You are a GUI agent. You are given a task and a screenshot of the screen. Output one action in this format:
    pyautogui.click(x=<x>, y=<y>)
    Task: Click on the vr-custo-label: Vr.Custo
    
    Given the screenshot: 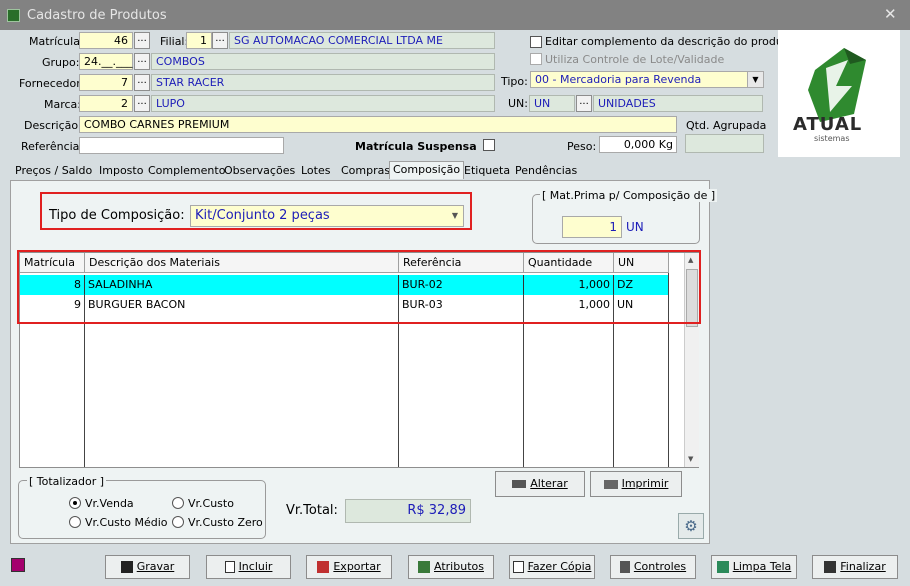 What is the action you would take?
    pyautogui.click(x=211, y=503)
    